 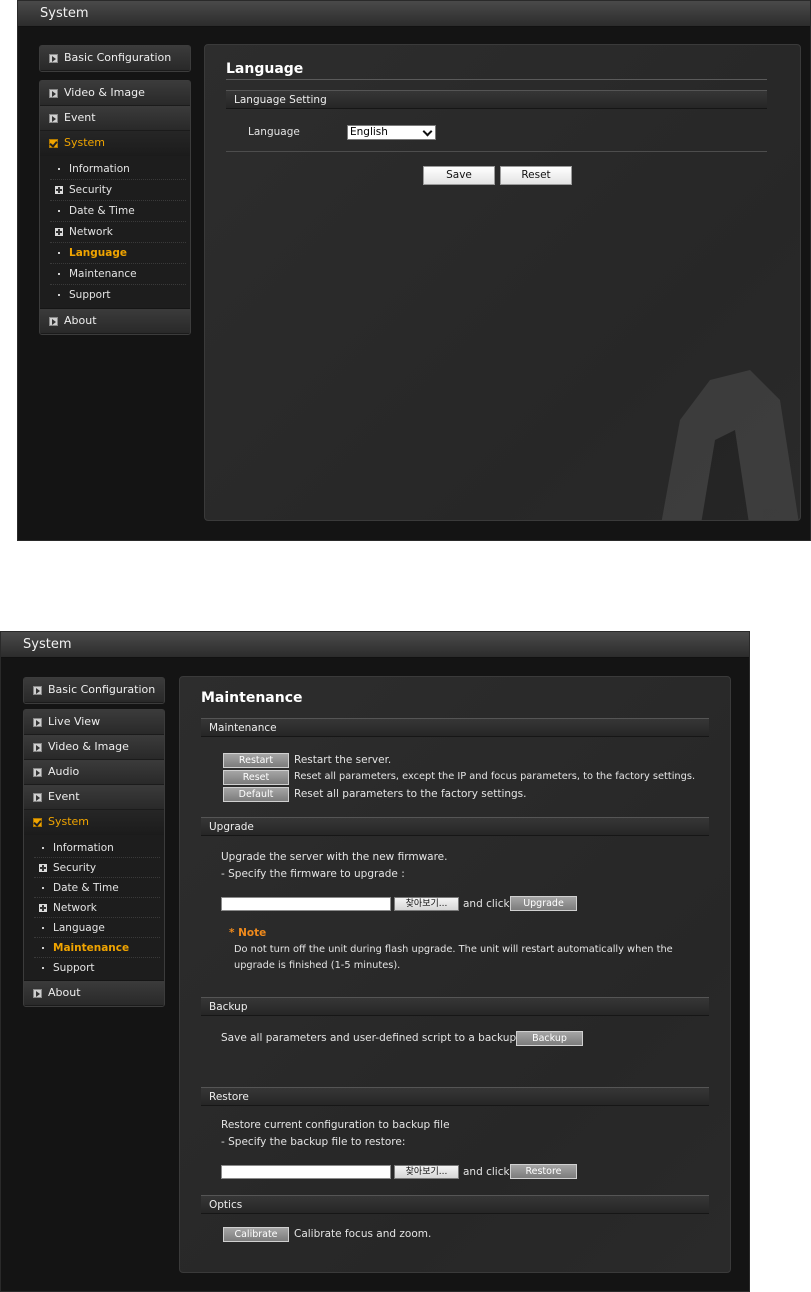 What do you see at coordinates (306, 904) in the screenshot?
I see `firmware-file-input` at bounding box center [306, 904].